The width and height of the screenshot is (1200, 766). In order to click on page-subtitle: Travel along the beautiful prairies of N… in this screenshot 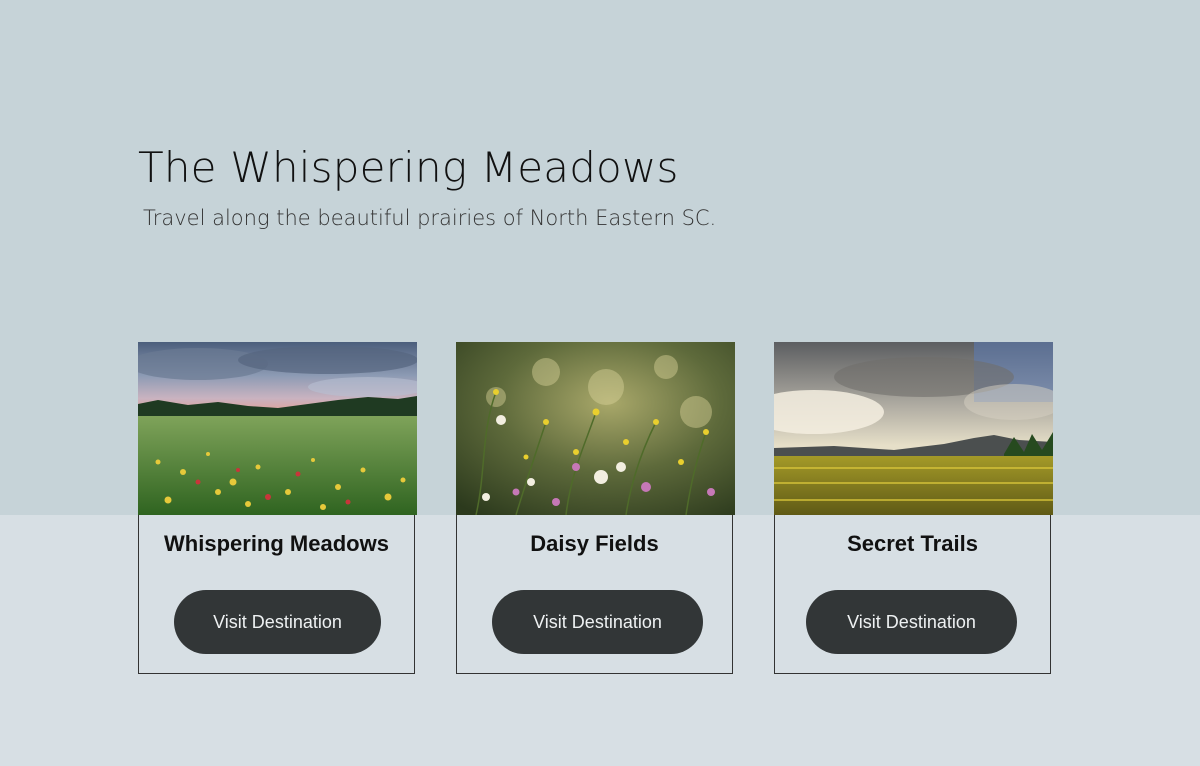, I will do `click(430, 218)`.